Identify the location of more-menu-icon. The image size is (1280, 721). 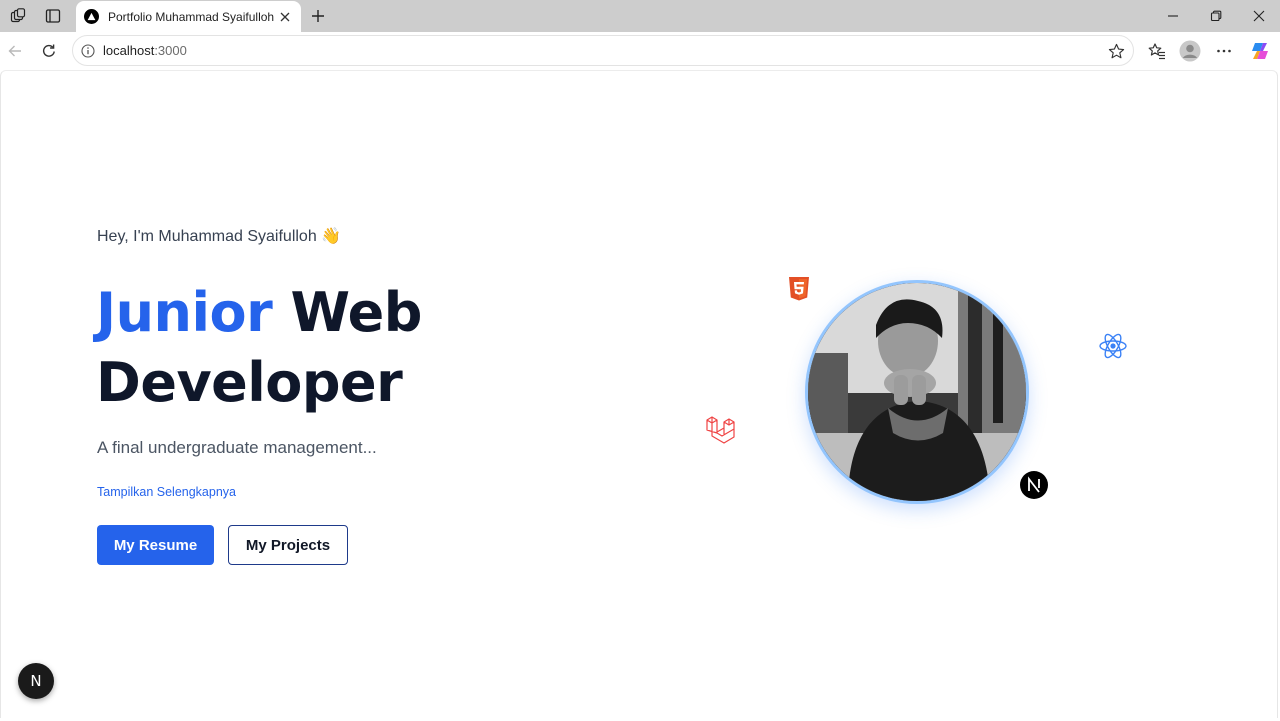
(1224, 51).